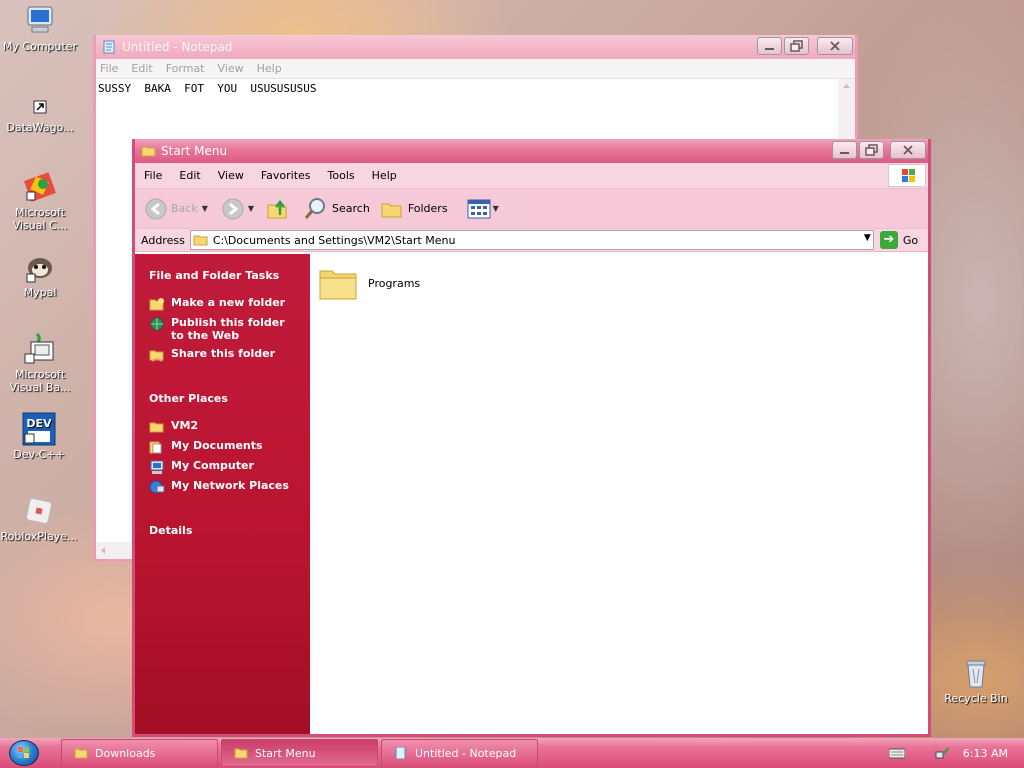  Describe the element at coordinates (846, 86) in the screenshot. I see `scroll-up-icon` at that location.